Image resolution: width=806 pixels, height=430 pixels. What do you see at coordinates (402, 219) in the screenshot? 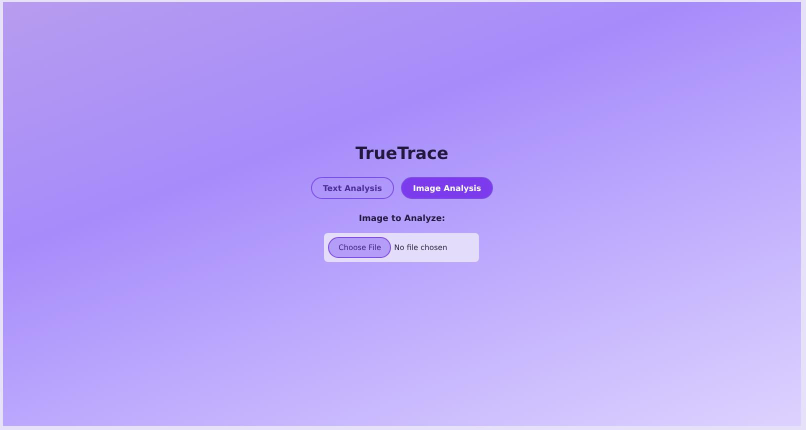
I see `field-label: Image to Analyze:` at bounding box center [402, 219].